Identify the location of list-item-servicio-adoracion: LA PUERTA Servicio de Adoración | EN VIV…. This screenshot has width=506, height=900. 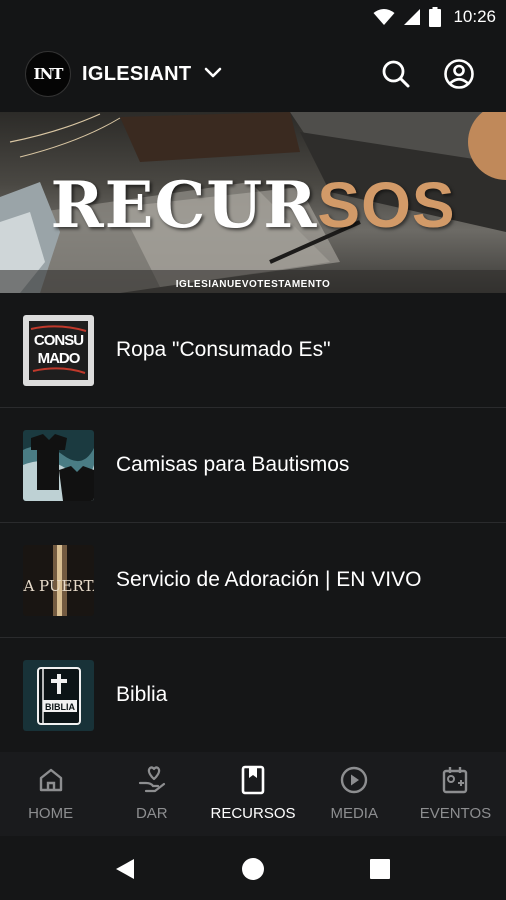
(253, 580).